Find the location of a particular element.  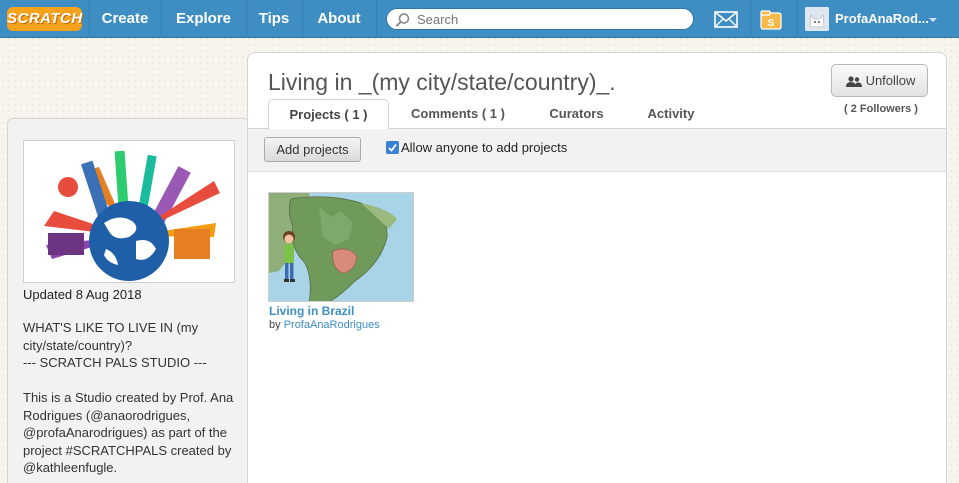

nav-create: Create is located at coordinates (125, 19).